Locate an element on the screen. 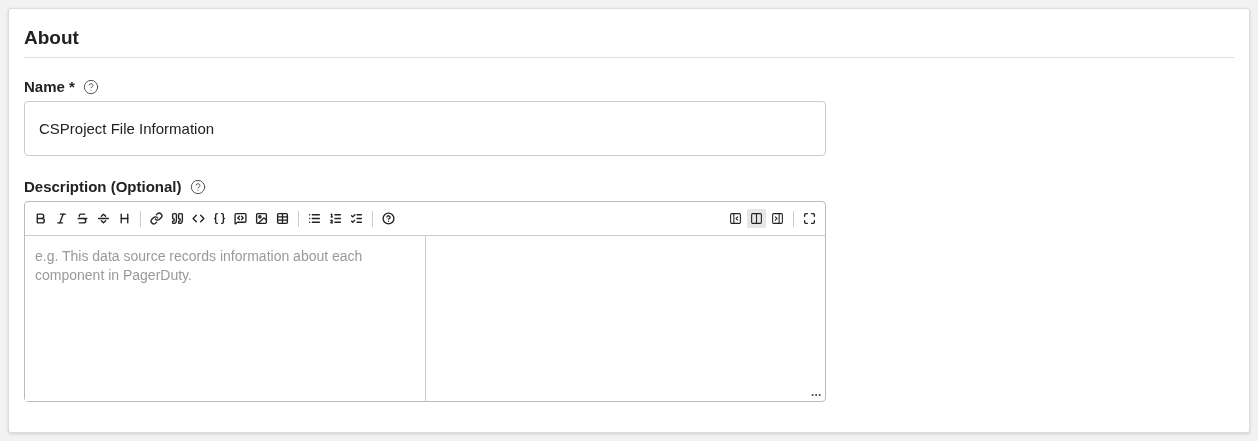  name-input: CSProject File Information is located at coordinates (425, 128).